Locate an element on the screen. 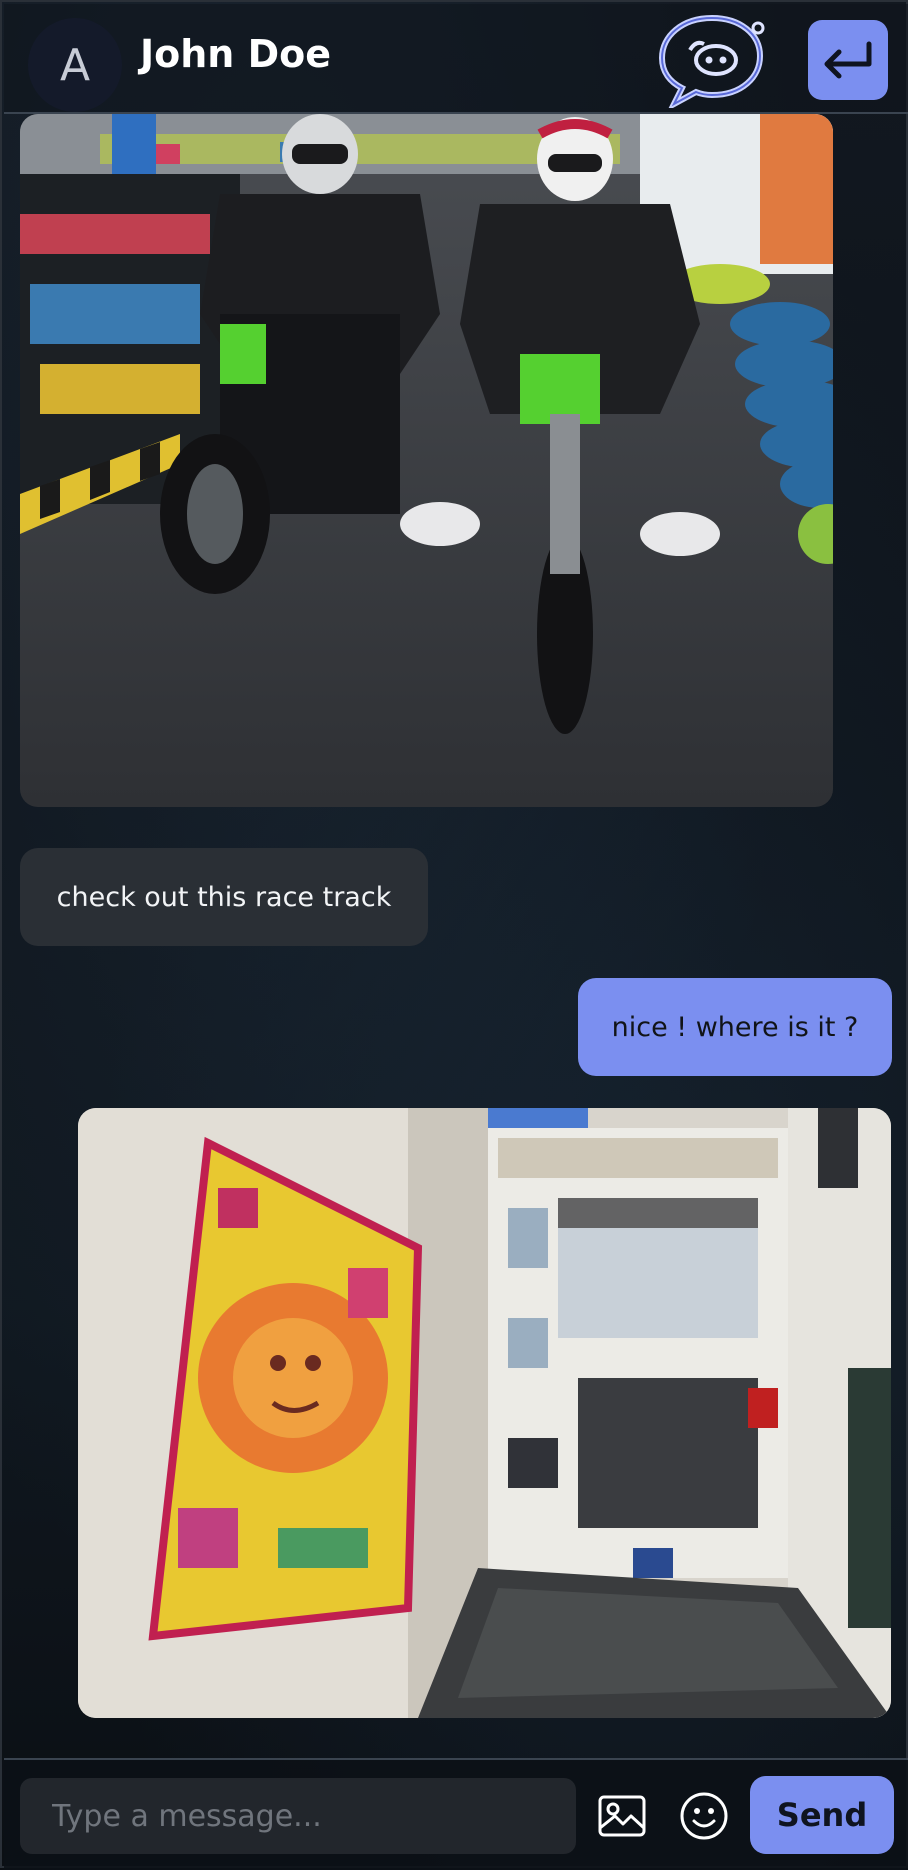 The height and width of the screenshot is (1870, 908). send-button: Send is located at coordinates (822, 1815).